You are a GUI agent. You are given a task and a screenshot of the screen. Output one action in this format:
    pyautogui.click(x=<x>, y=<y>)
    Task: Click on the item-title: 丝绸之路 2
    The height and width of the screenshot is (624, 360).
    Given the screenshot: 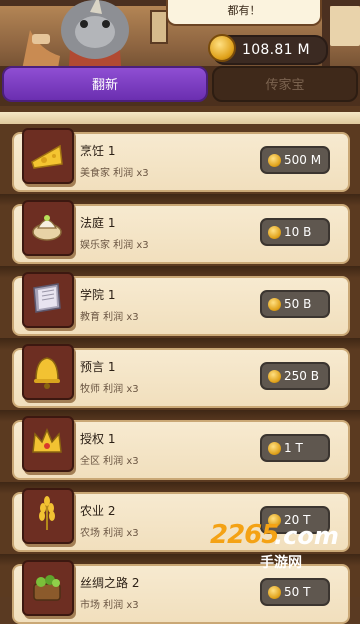 What is the action you would take?
    pyautogui.click(x=110, y=583)
    